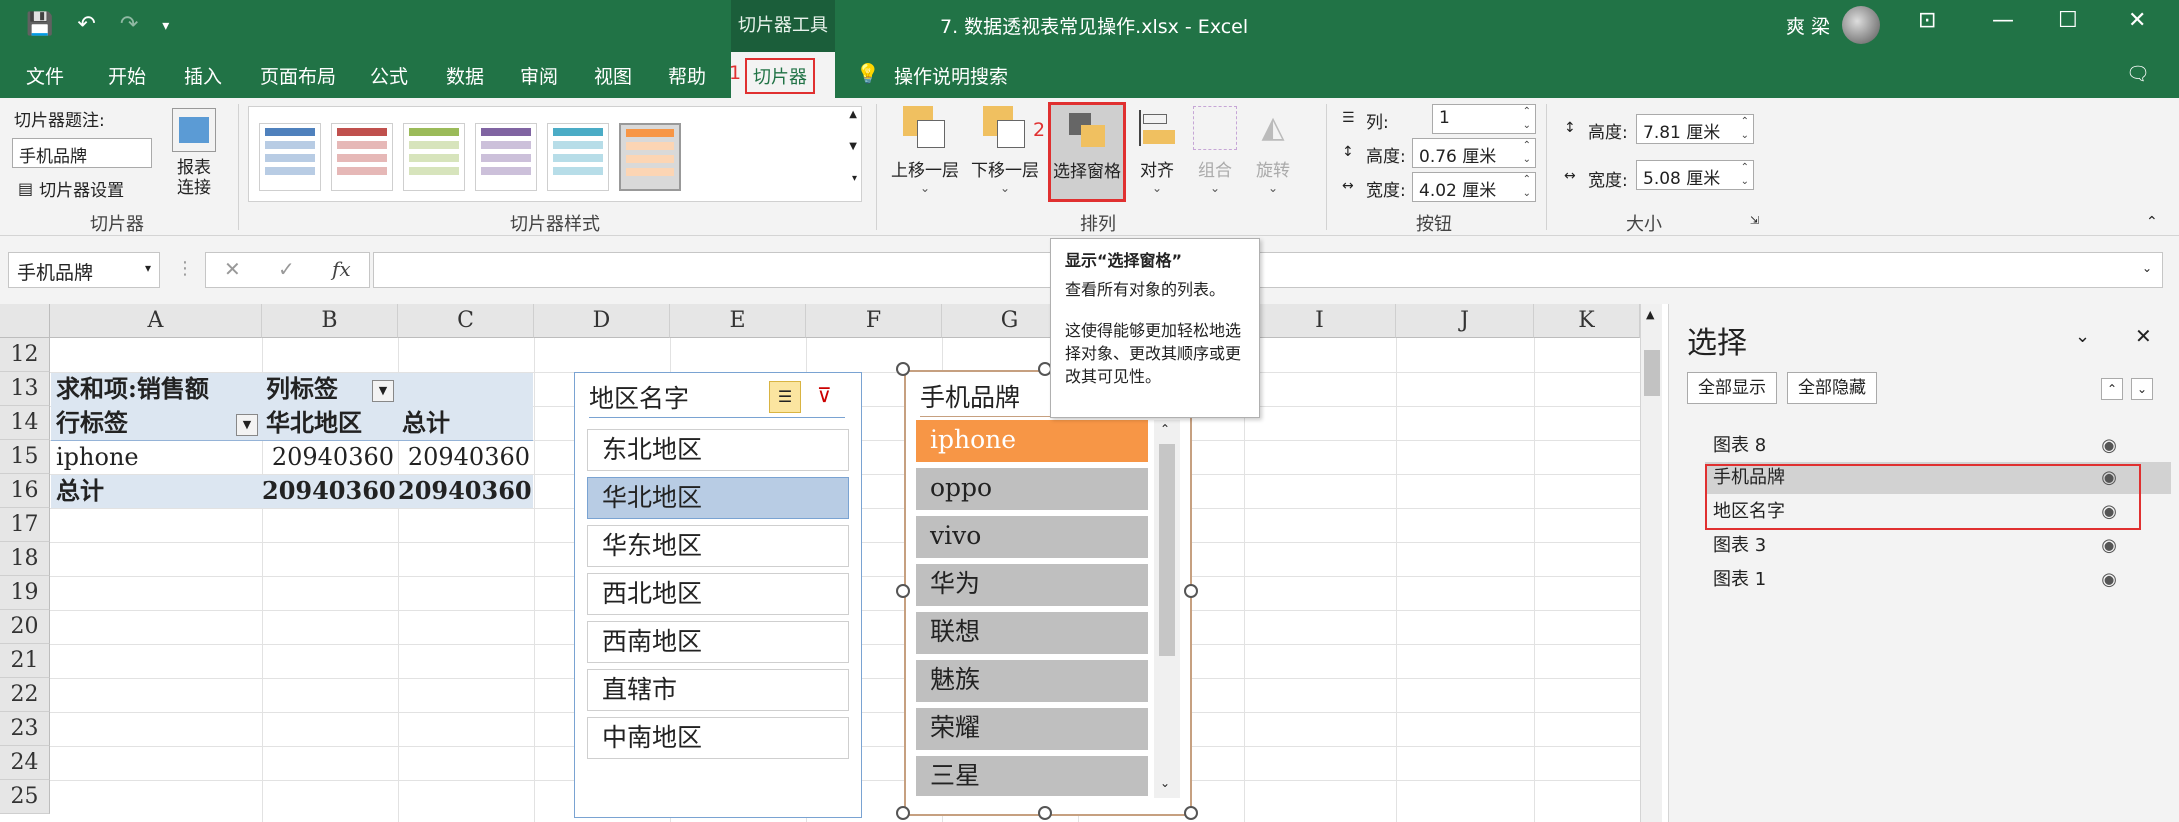 The image size is (2179, 822). I want to click on expand-formula-icon: ⌄, so click(2147, 268).